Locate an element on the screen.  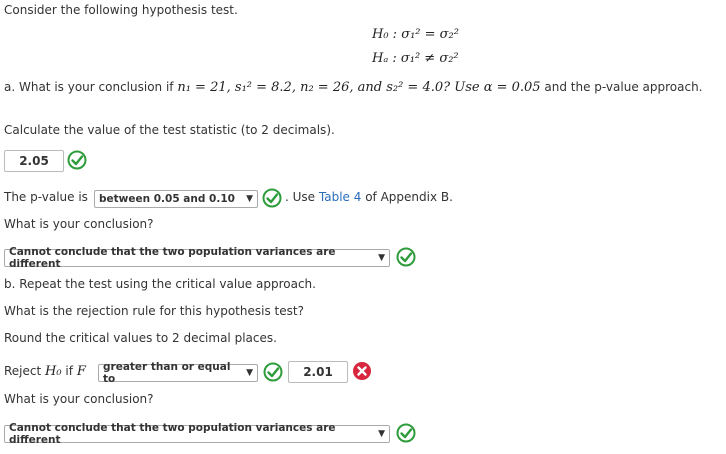
reject-h0: H₀ is located at coordinates (53, 371).